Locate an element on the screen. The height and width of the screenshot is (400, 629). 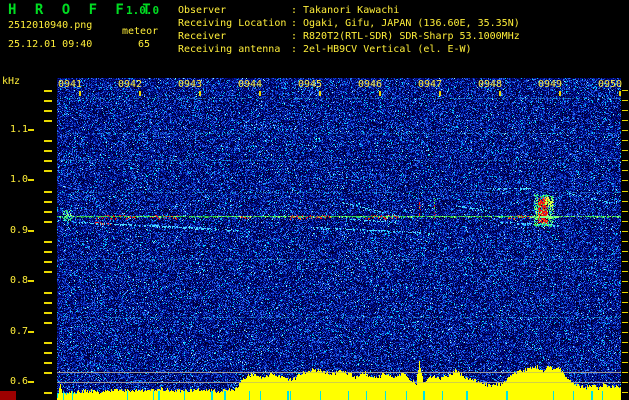
freq-tick-label: 0.9 is located at coordinates (18, 230).